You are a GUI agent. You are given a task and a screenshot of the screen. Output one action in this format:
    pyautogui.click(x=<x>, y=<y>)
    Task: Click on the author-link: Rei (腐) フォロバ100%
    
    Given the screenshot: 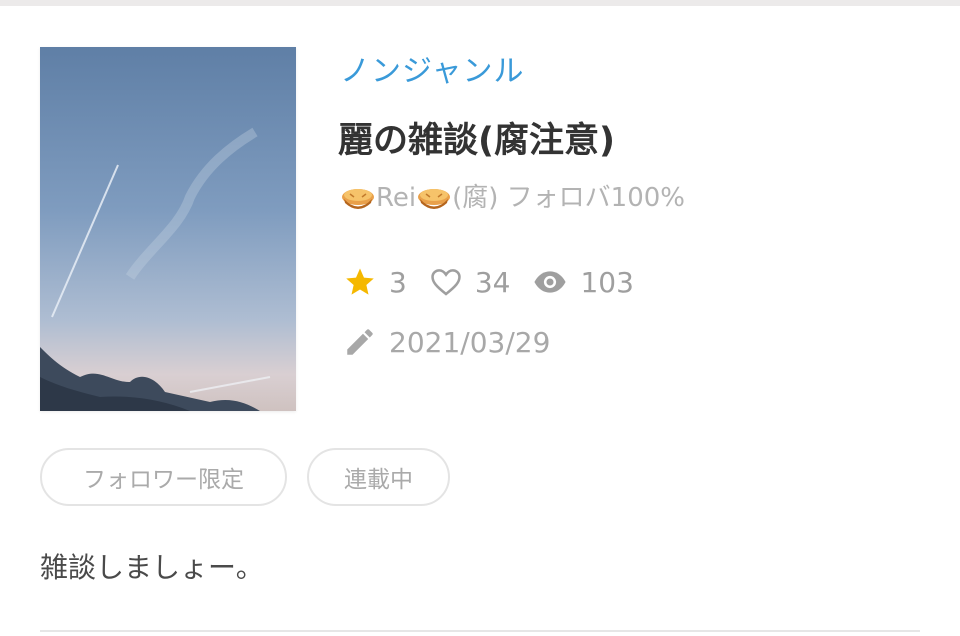 What is the action you would take?
    pyautogui.click(x=512, y=198)
    